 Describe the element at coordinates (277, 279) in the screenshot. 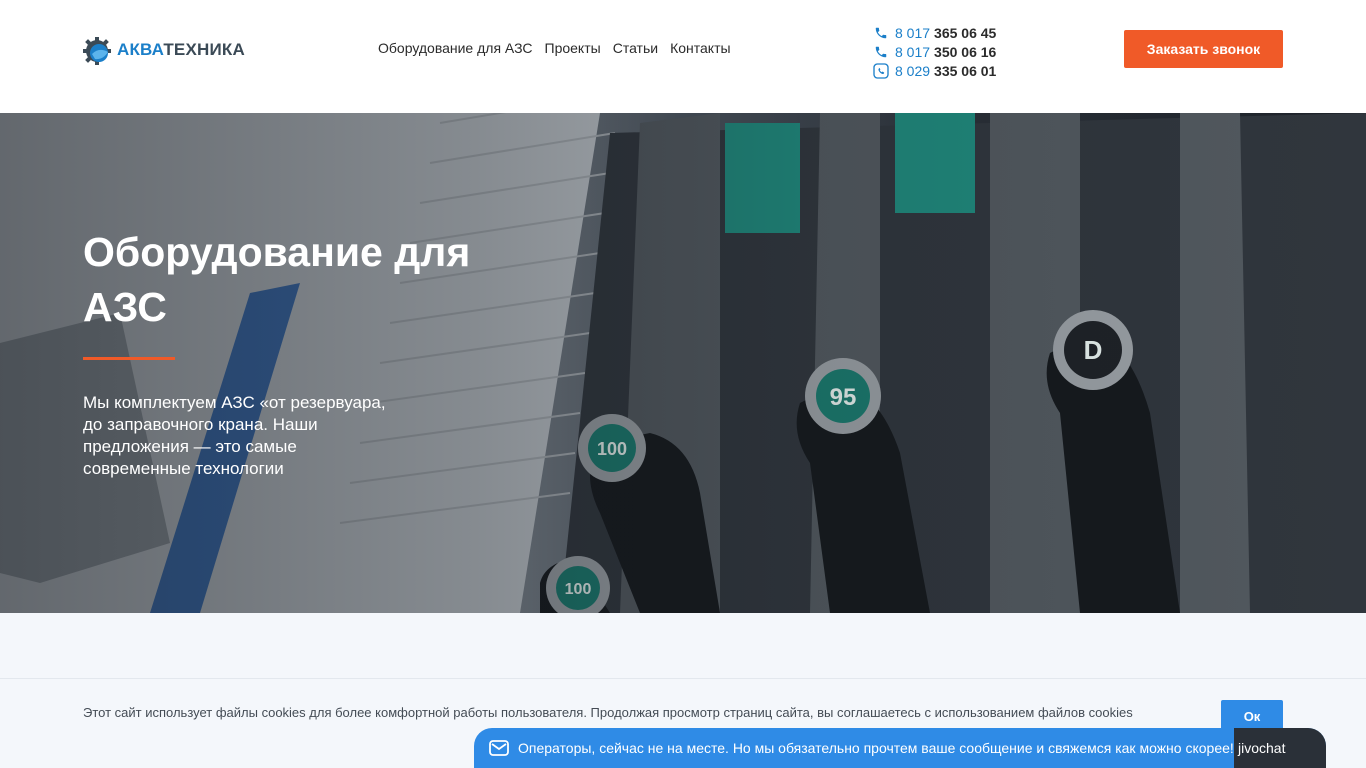

I see `hero-title: Оборудование для АЗС` at that location.